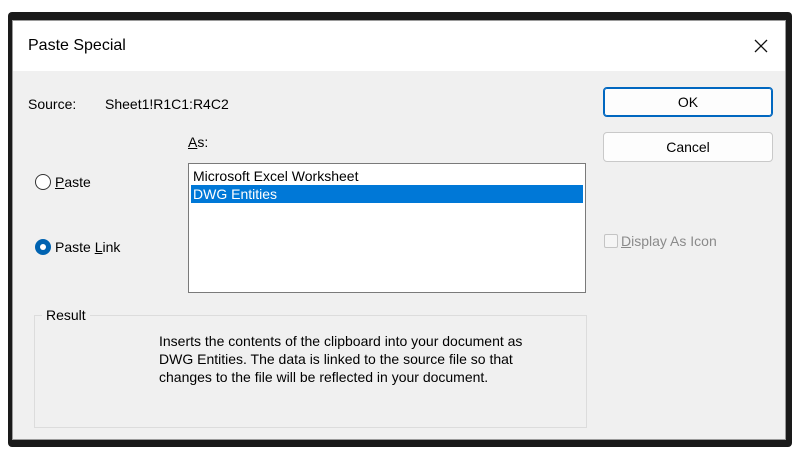  I want to click on display-as-icon-checkbox: Display As Icon, so click(660, 241).